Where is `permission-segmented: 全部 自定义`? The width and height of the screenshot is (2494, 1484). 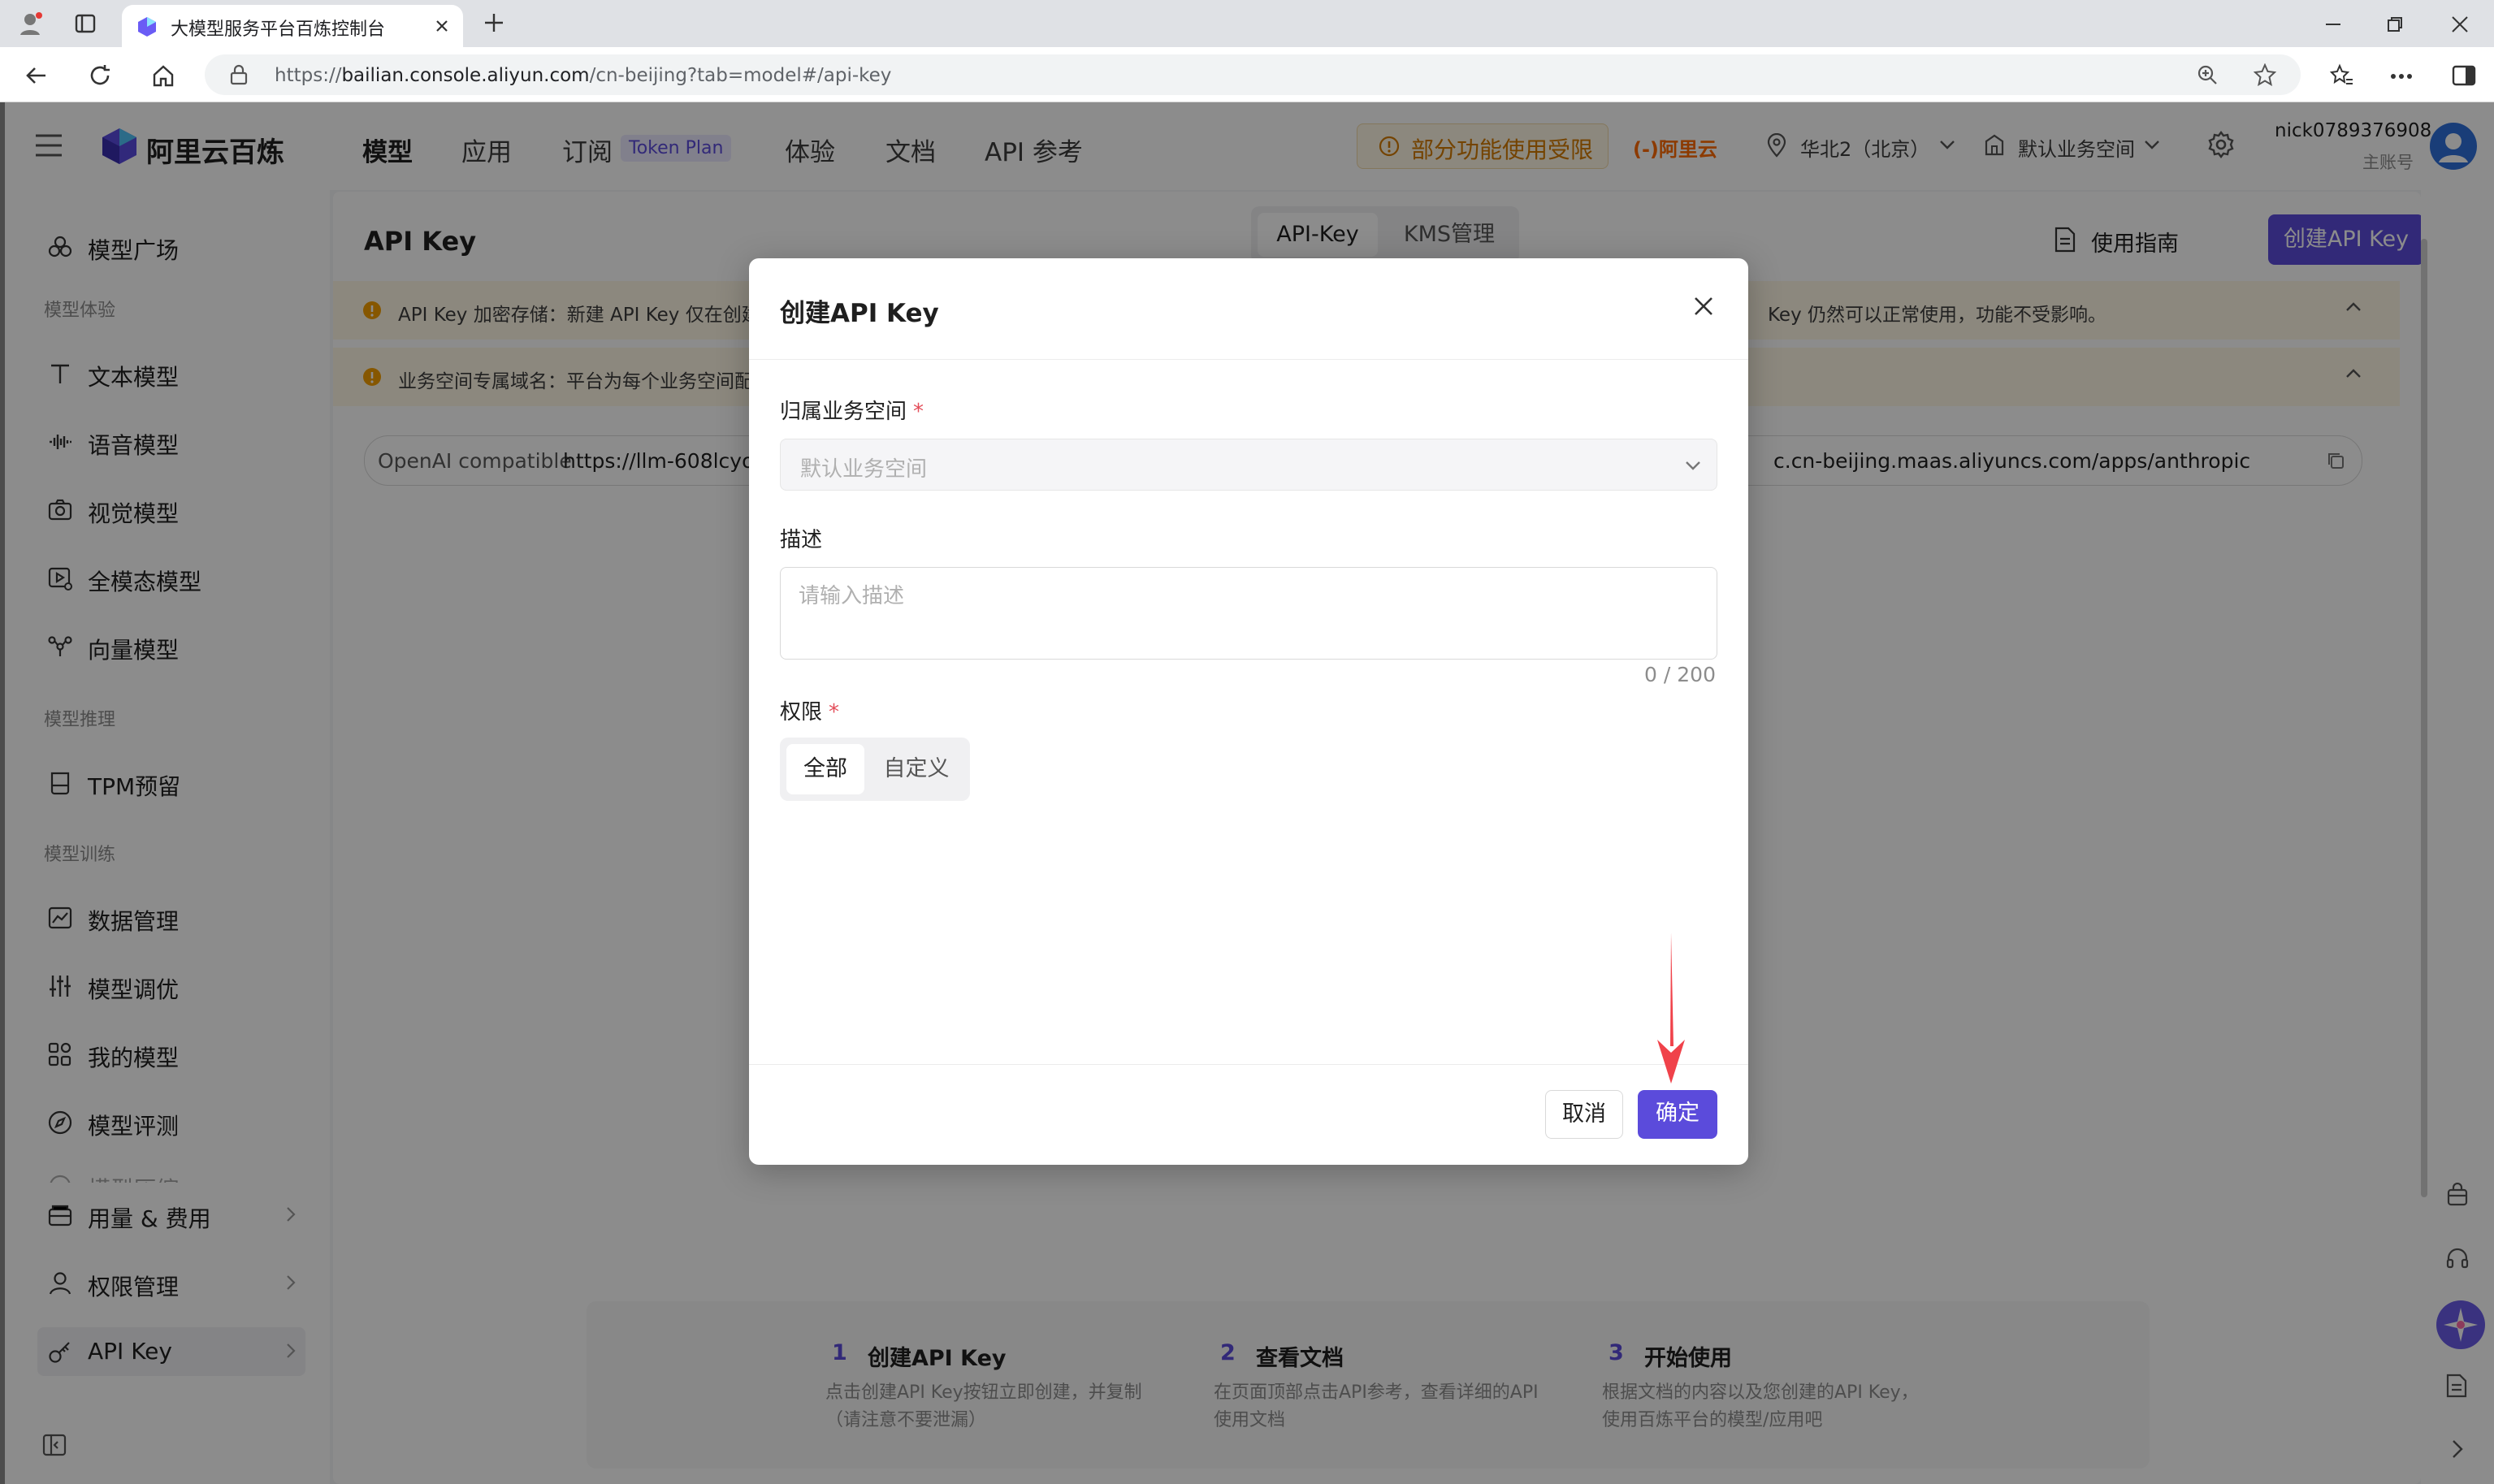
permission-segmented: 全部 自定义 is located at coordinates (875, 769).